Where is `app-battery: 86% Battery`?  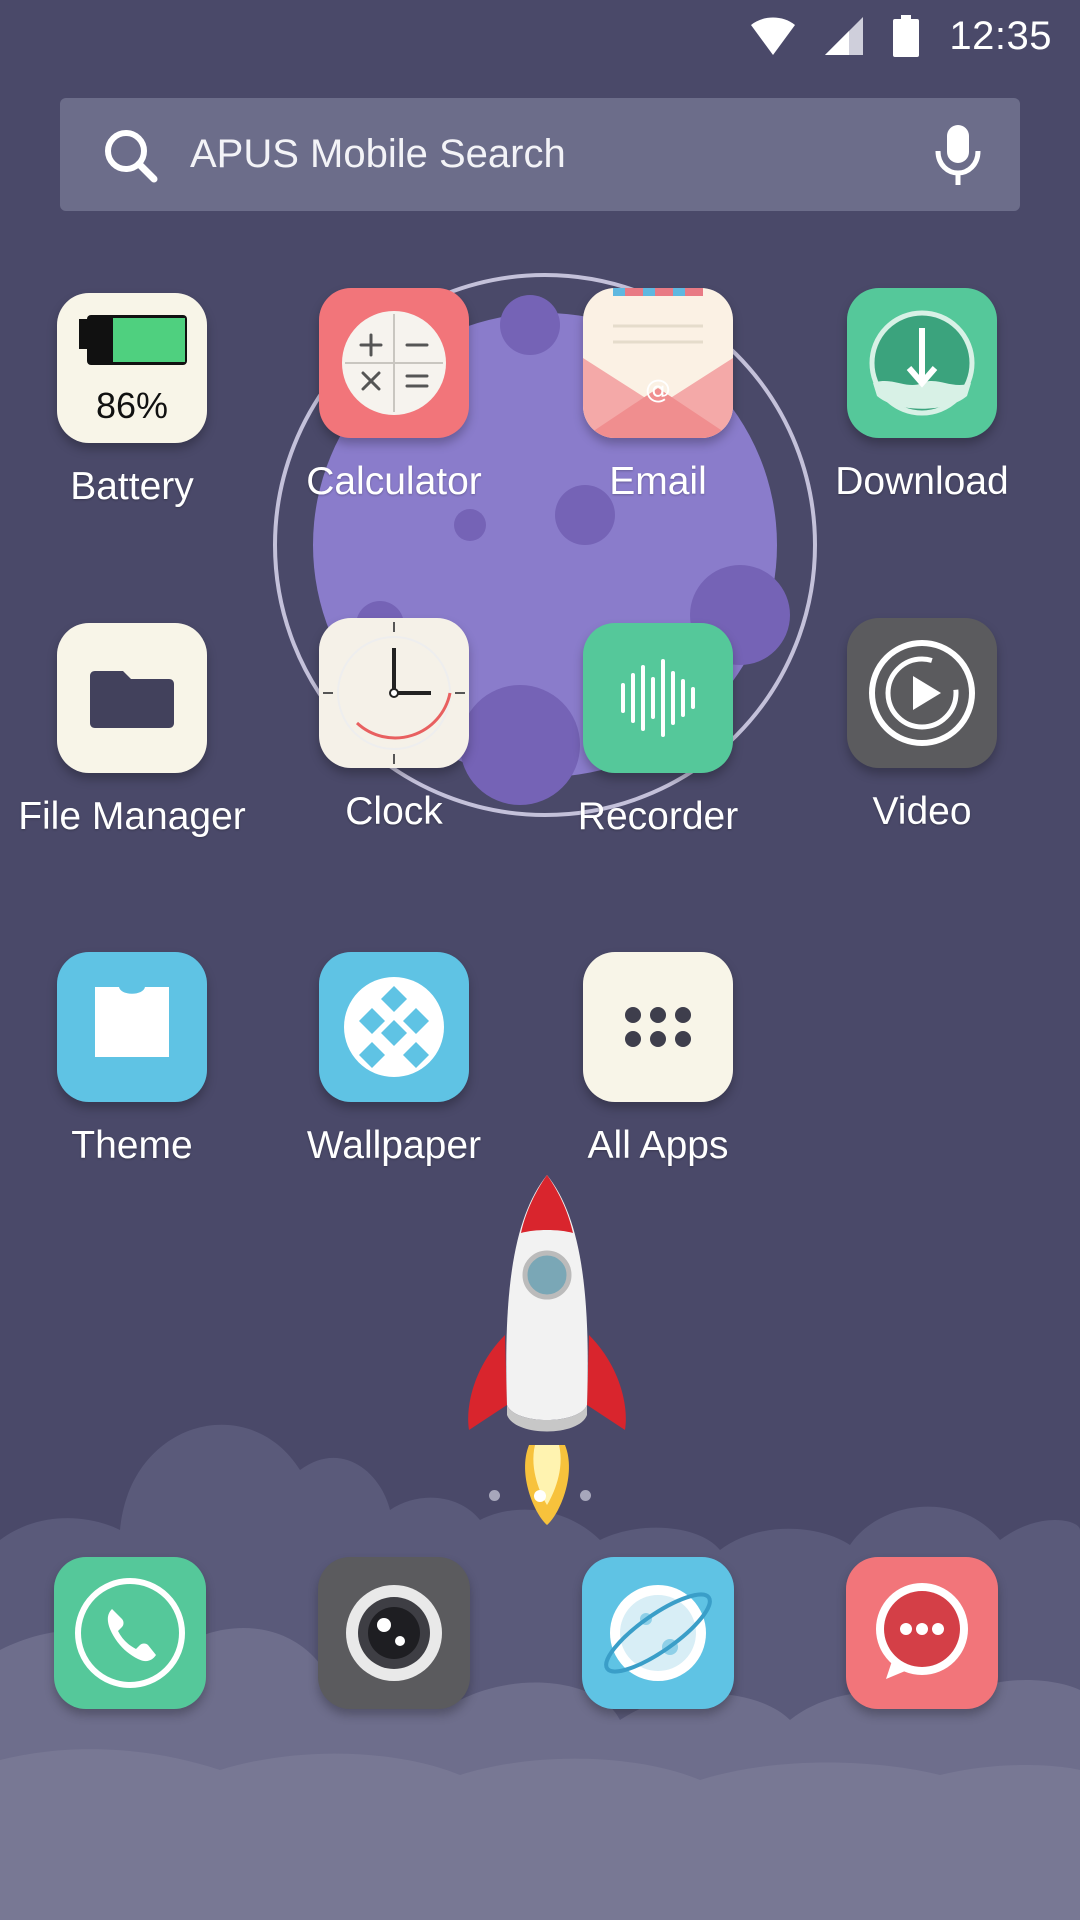
app-battery: 86% Battery is located at coordinates (132, 401).